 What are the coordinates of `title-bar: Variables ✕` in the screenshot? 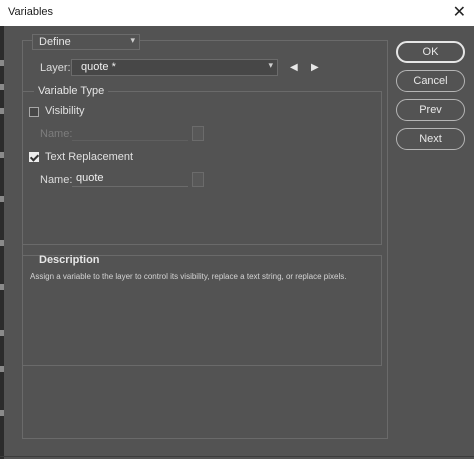 It's located at (237, 13).